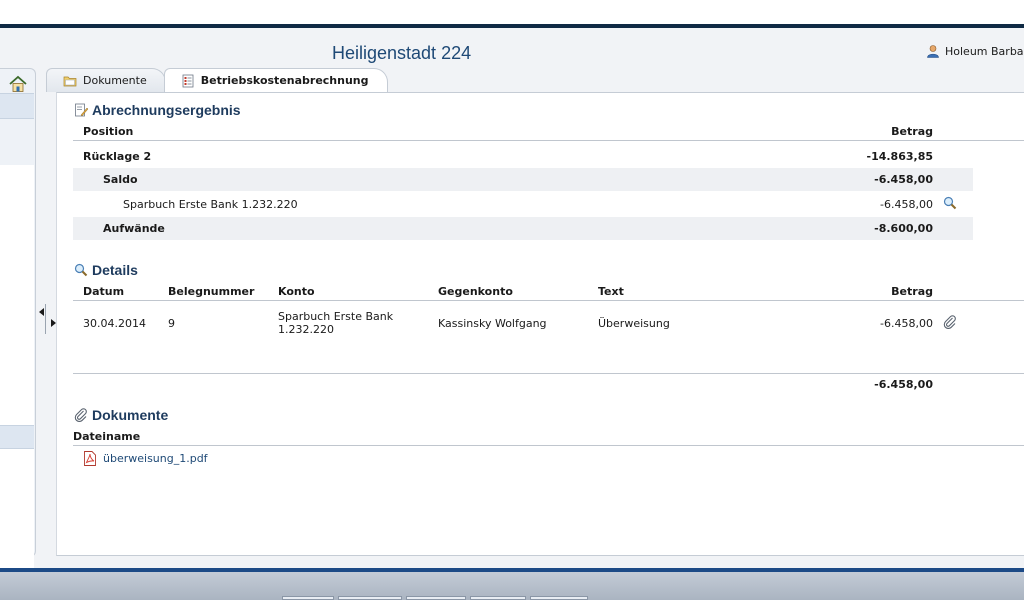  I want to click on column-header-belegnummer: Belegnummer, so click(211, 291).